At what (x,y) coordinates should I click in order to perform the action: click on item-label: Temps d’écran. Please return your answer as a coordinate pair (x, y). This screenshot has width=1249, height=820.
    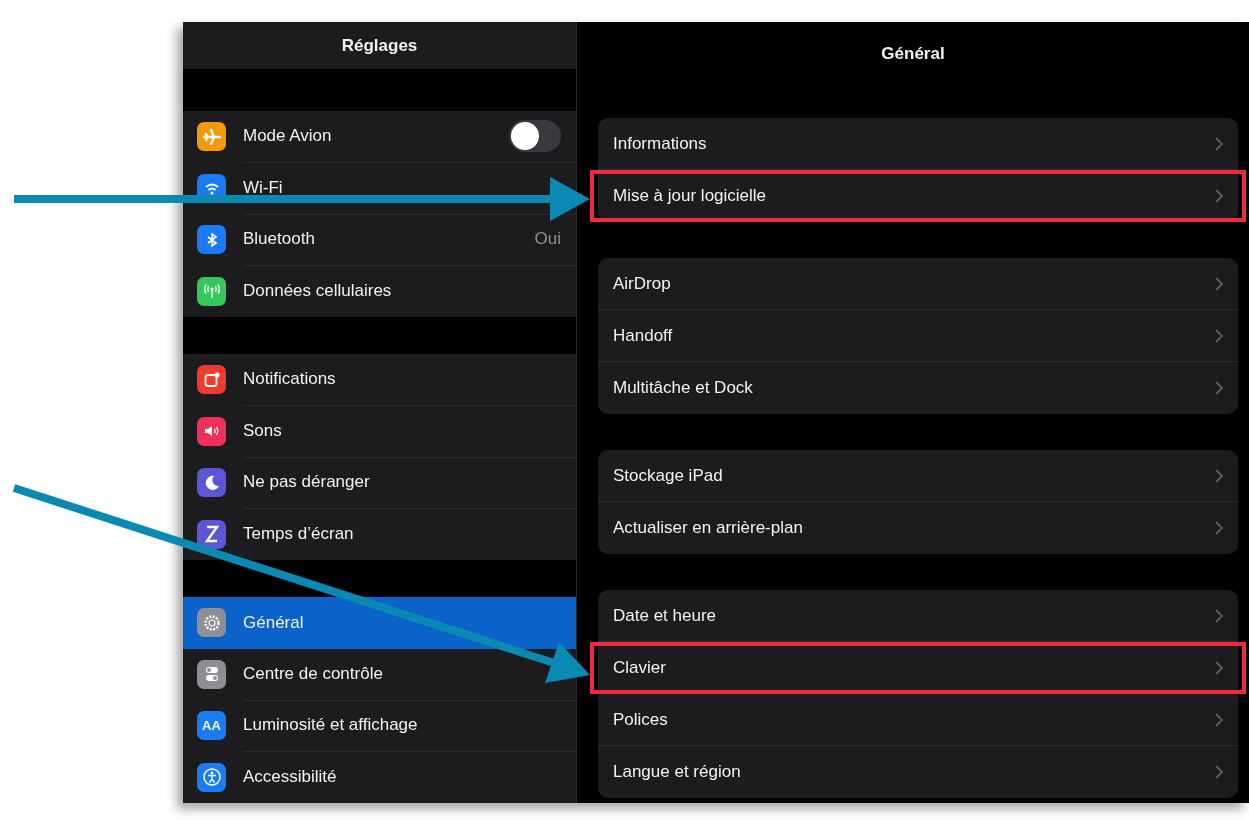
    Looking at the image, I should click on (298, 534).